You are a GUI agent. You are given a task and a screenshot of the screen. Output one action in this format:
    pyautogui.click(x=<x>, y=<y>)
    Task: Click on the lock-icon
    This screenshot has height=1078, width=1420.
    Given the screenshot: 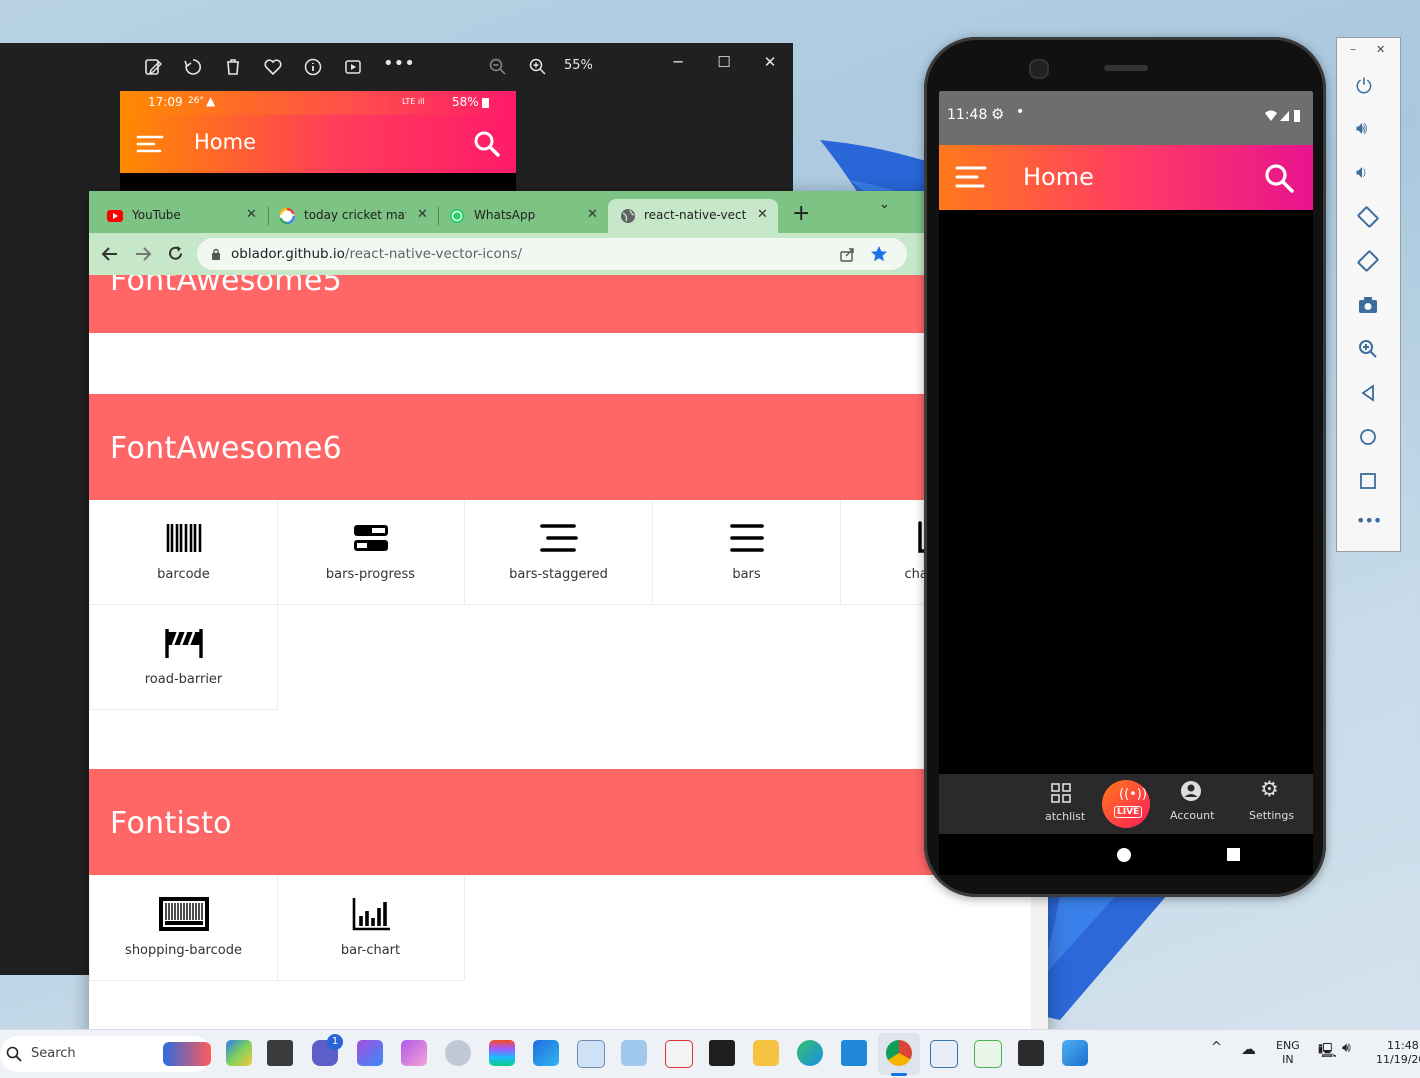 What is the action you would take?
    pyautogui.click(x=216, y=254)
    